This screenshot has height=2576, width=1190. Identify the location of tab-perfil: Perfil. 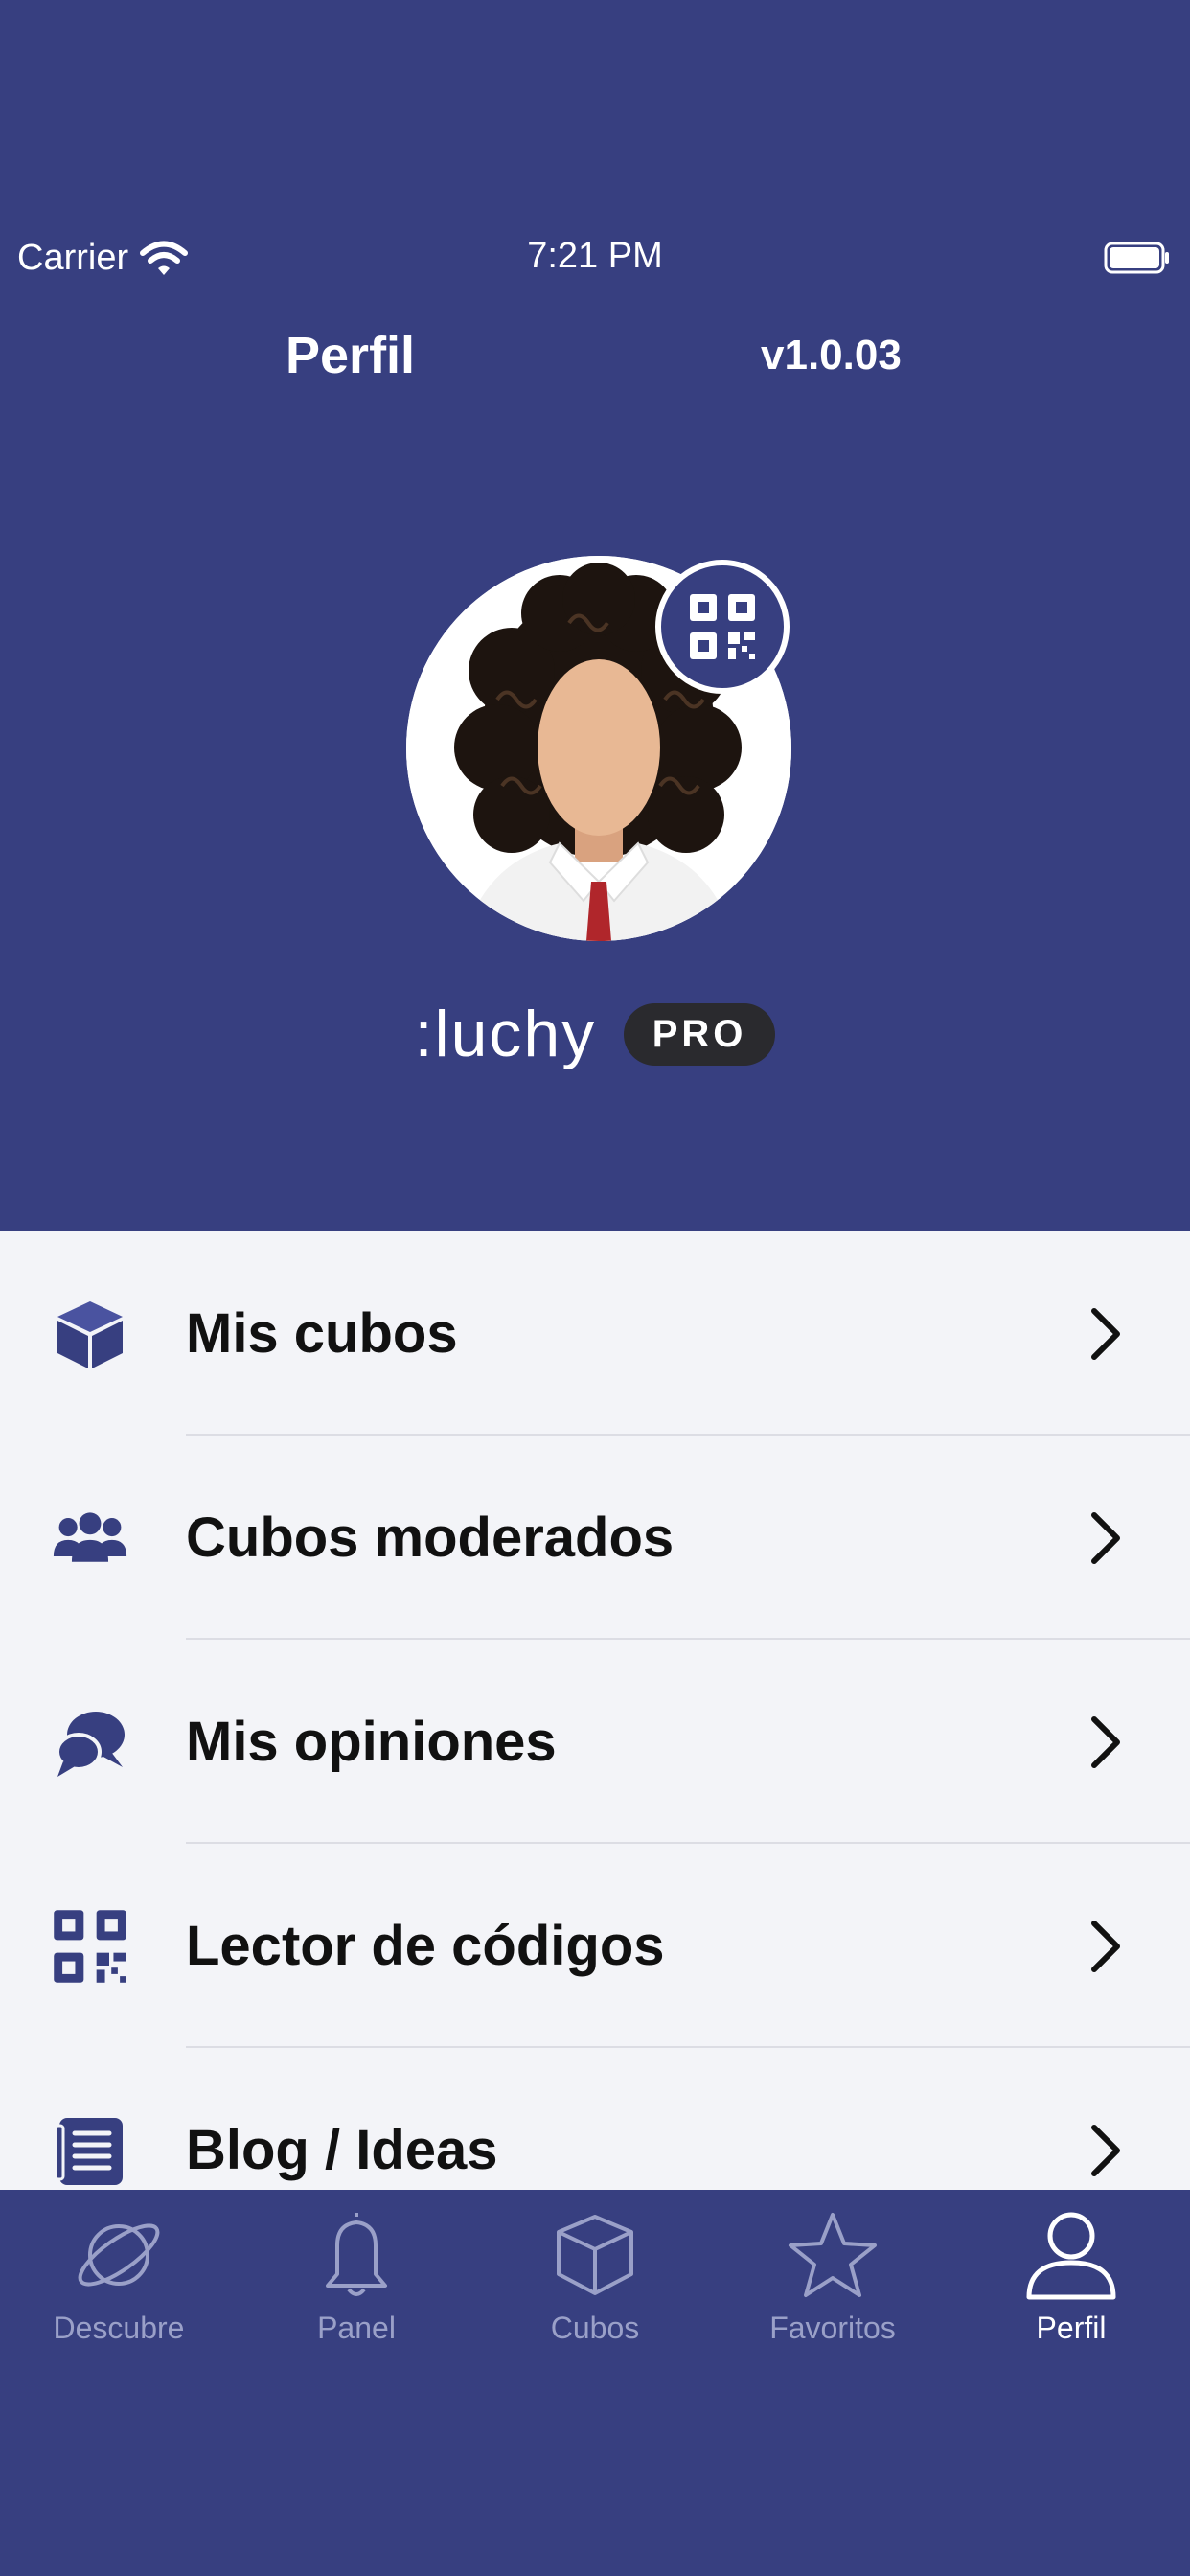
(1071, 2277).